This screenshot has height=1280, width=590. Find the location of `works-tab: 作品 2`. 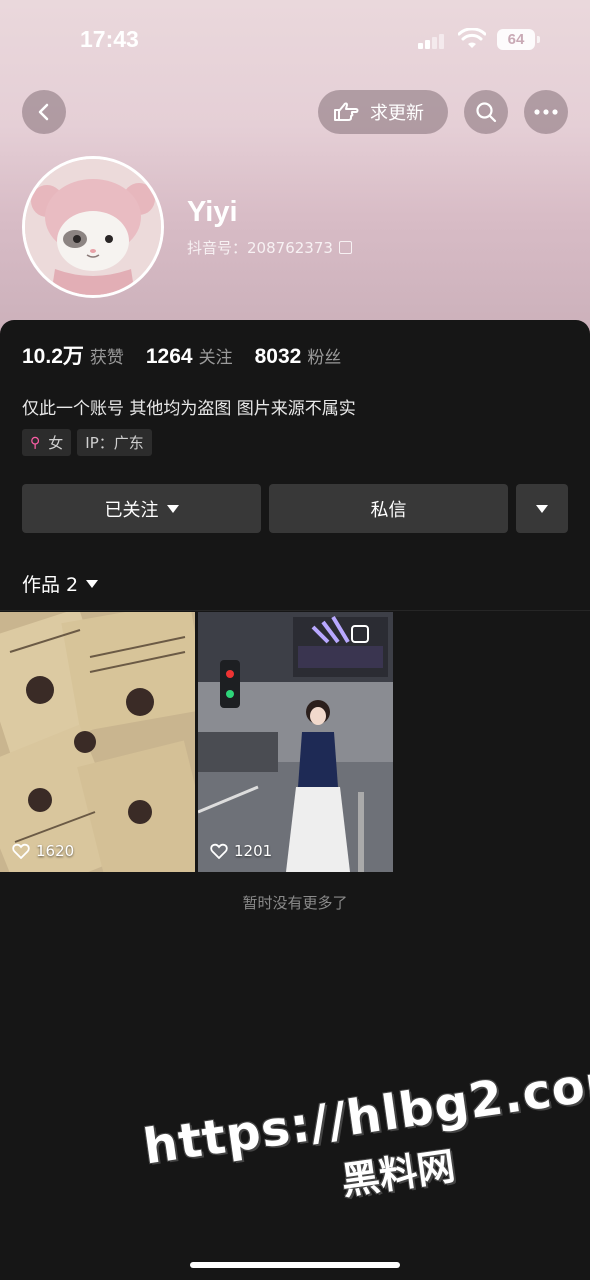

works-tab: 作品 2 is located at coordinates (60, 583).